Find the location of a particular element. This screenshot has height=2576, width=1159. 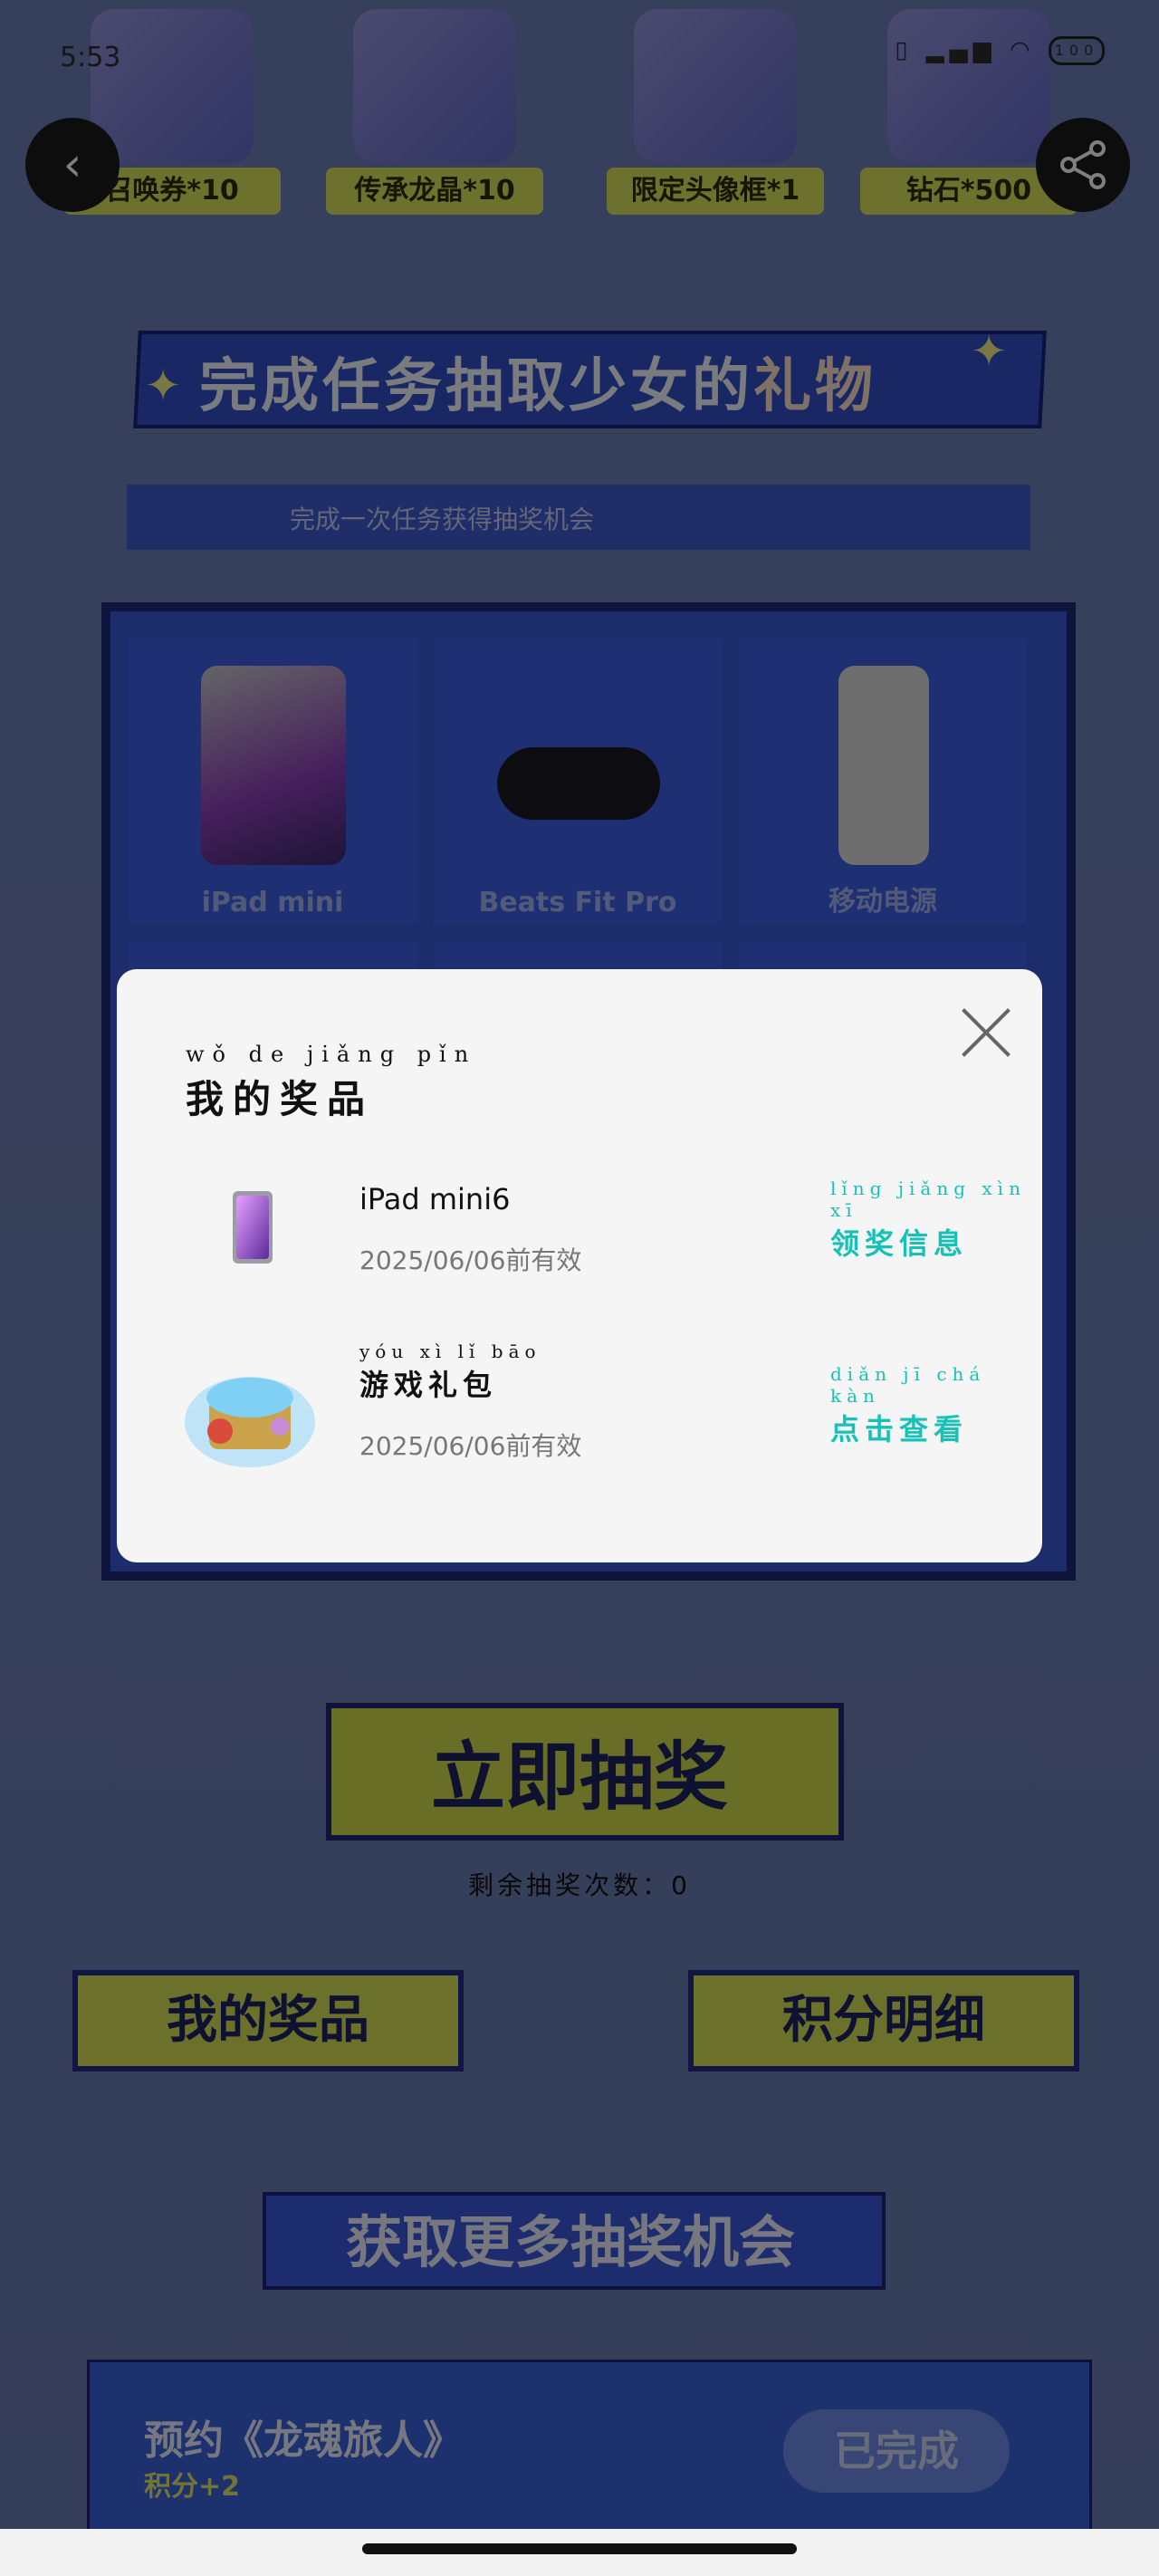

claim-info-link: lǐng jiǎng xìn xī 领奖信息 is located at coordinates (936, 1220).